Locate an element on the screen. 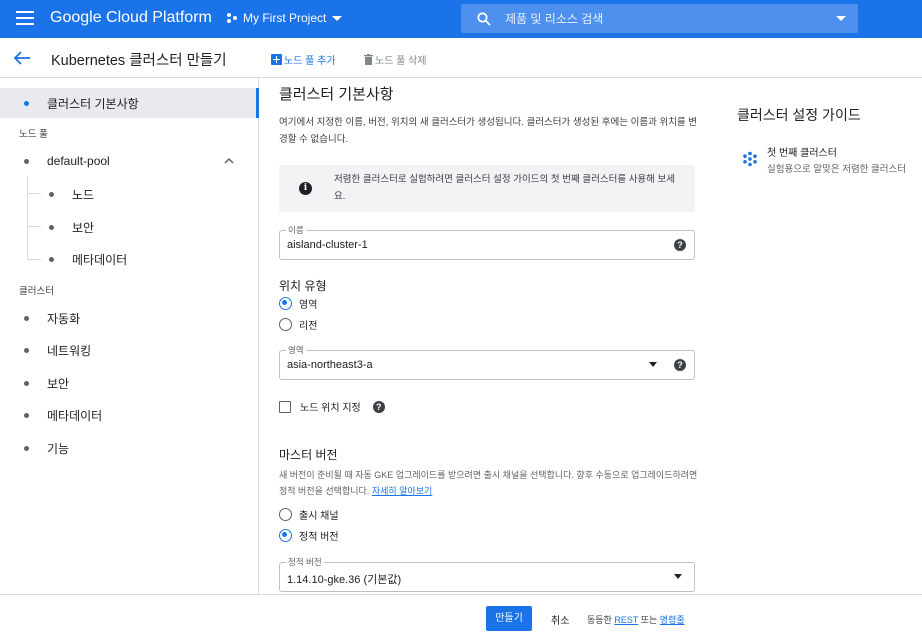  equivalent-links: 동등한 REST 또는 명령줄 is located at coordinates (636, 619).